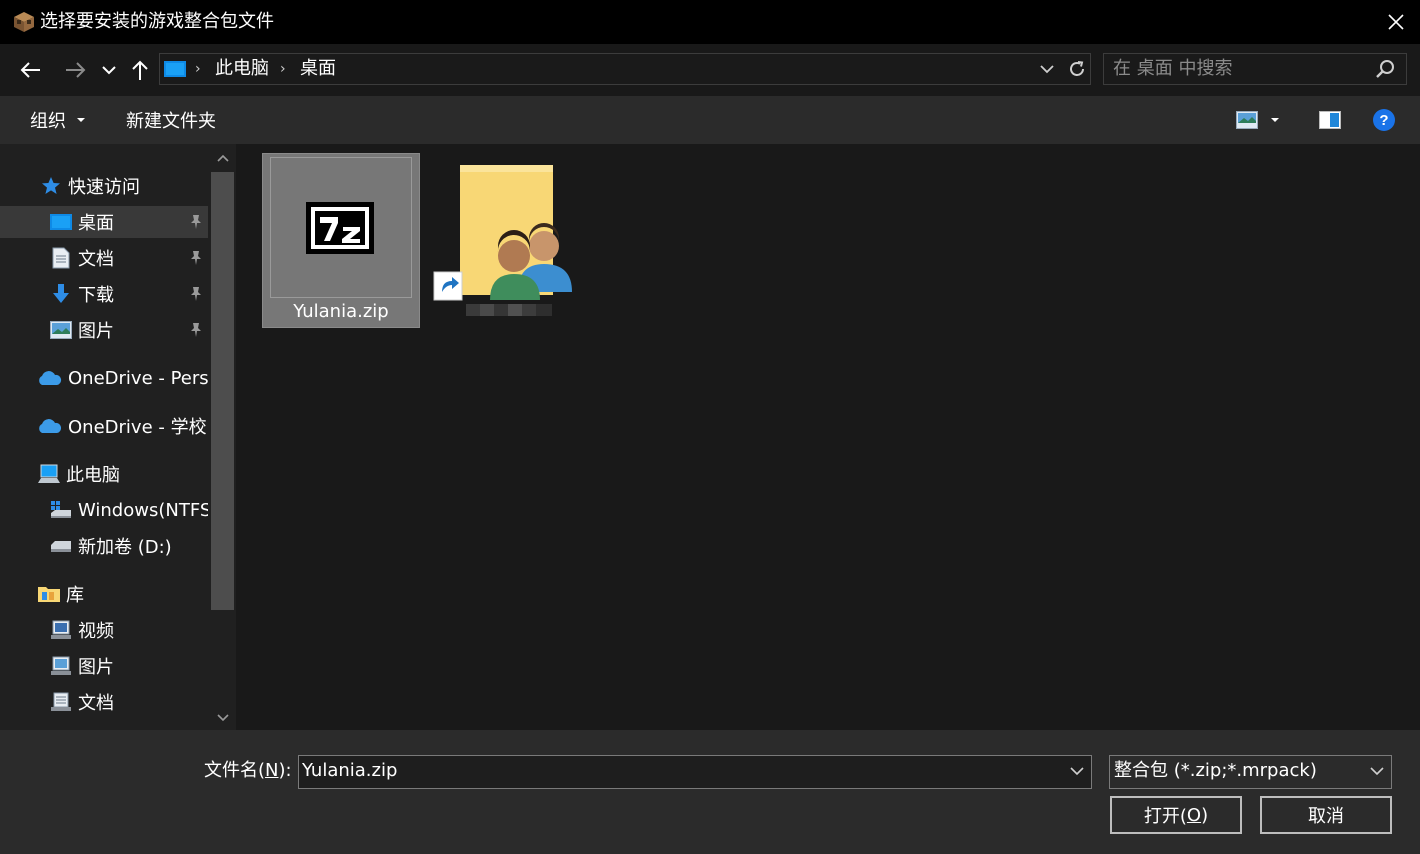 Image resolution: width=1420 pixels, height=854 pixels. I want to click on access-key: N, so click(272, 770).